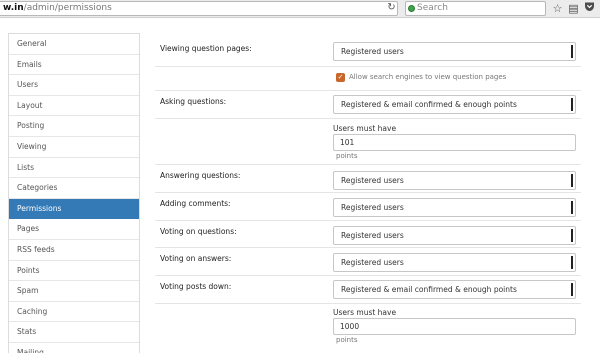 The height and width of the screenshot is (353, 600). I want to click on sidebar-item-categories: Categories, so click(74, 188).